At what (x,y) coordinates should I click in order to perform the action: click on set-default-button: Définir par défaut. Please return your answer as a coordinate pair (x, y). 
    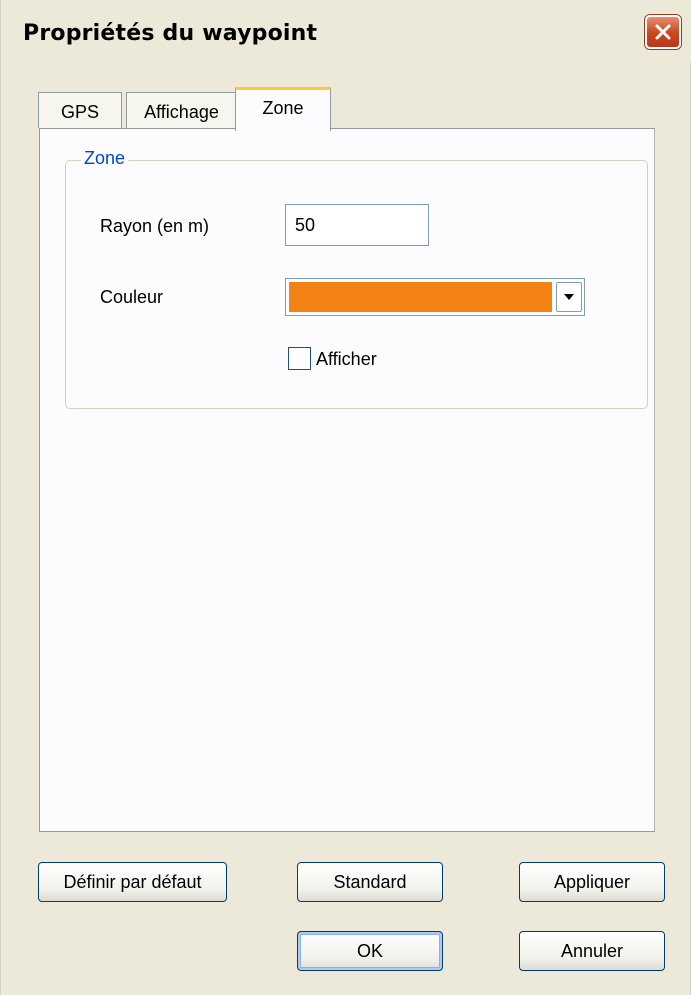
    Looking at the image, I should click on (132, 882).